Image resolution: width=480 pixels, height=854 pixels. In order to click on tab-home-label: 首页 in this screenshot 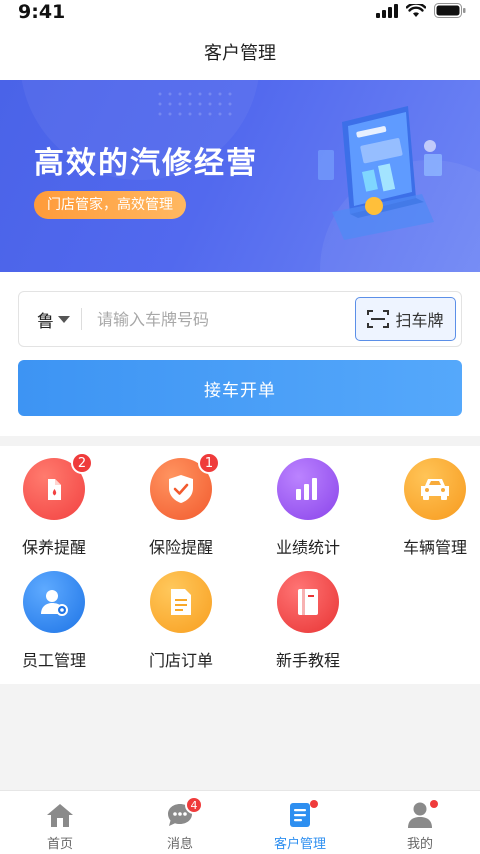, I will do `click(59, 844)`.